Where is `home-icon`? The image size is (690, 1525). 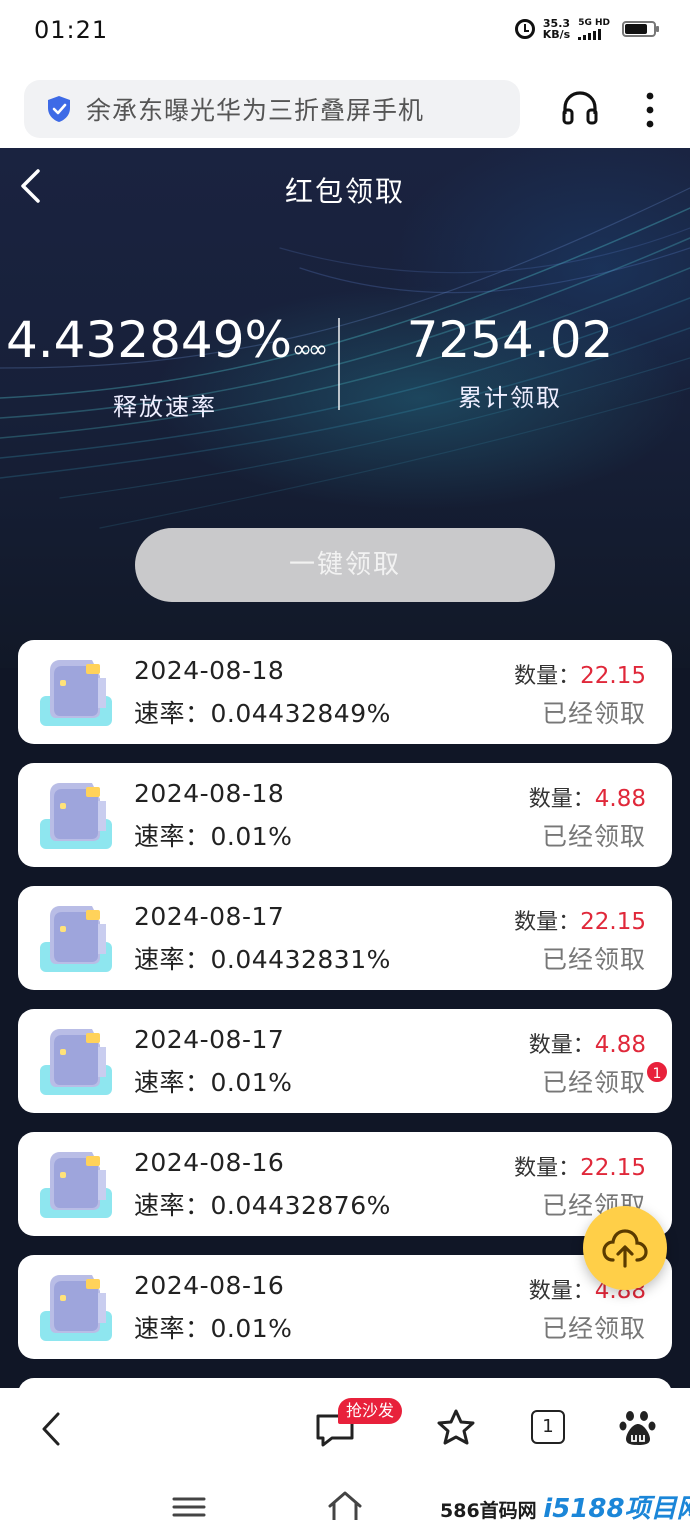 home-icon is located at coordinates (345, 1505).